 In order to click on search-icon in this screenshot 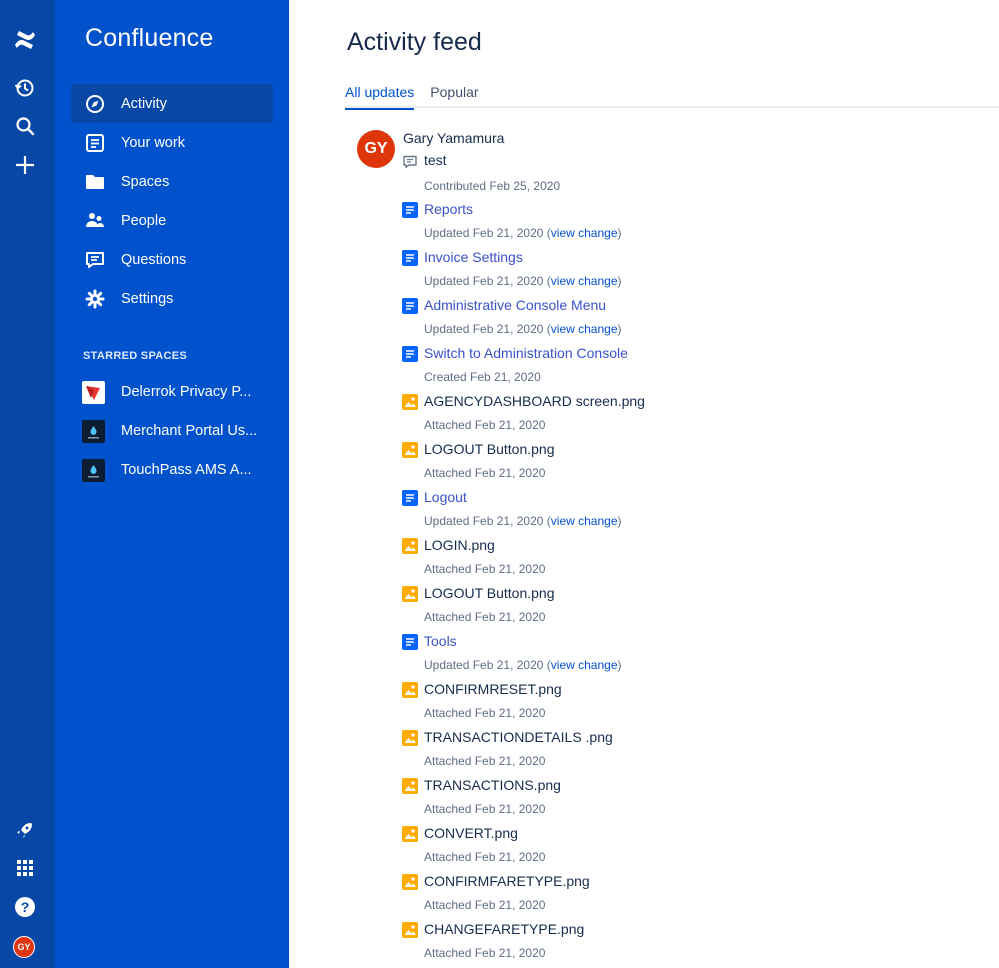, I will do `click(25, 126)`.